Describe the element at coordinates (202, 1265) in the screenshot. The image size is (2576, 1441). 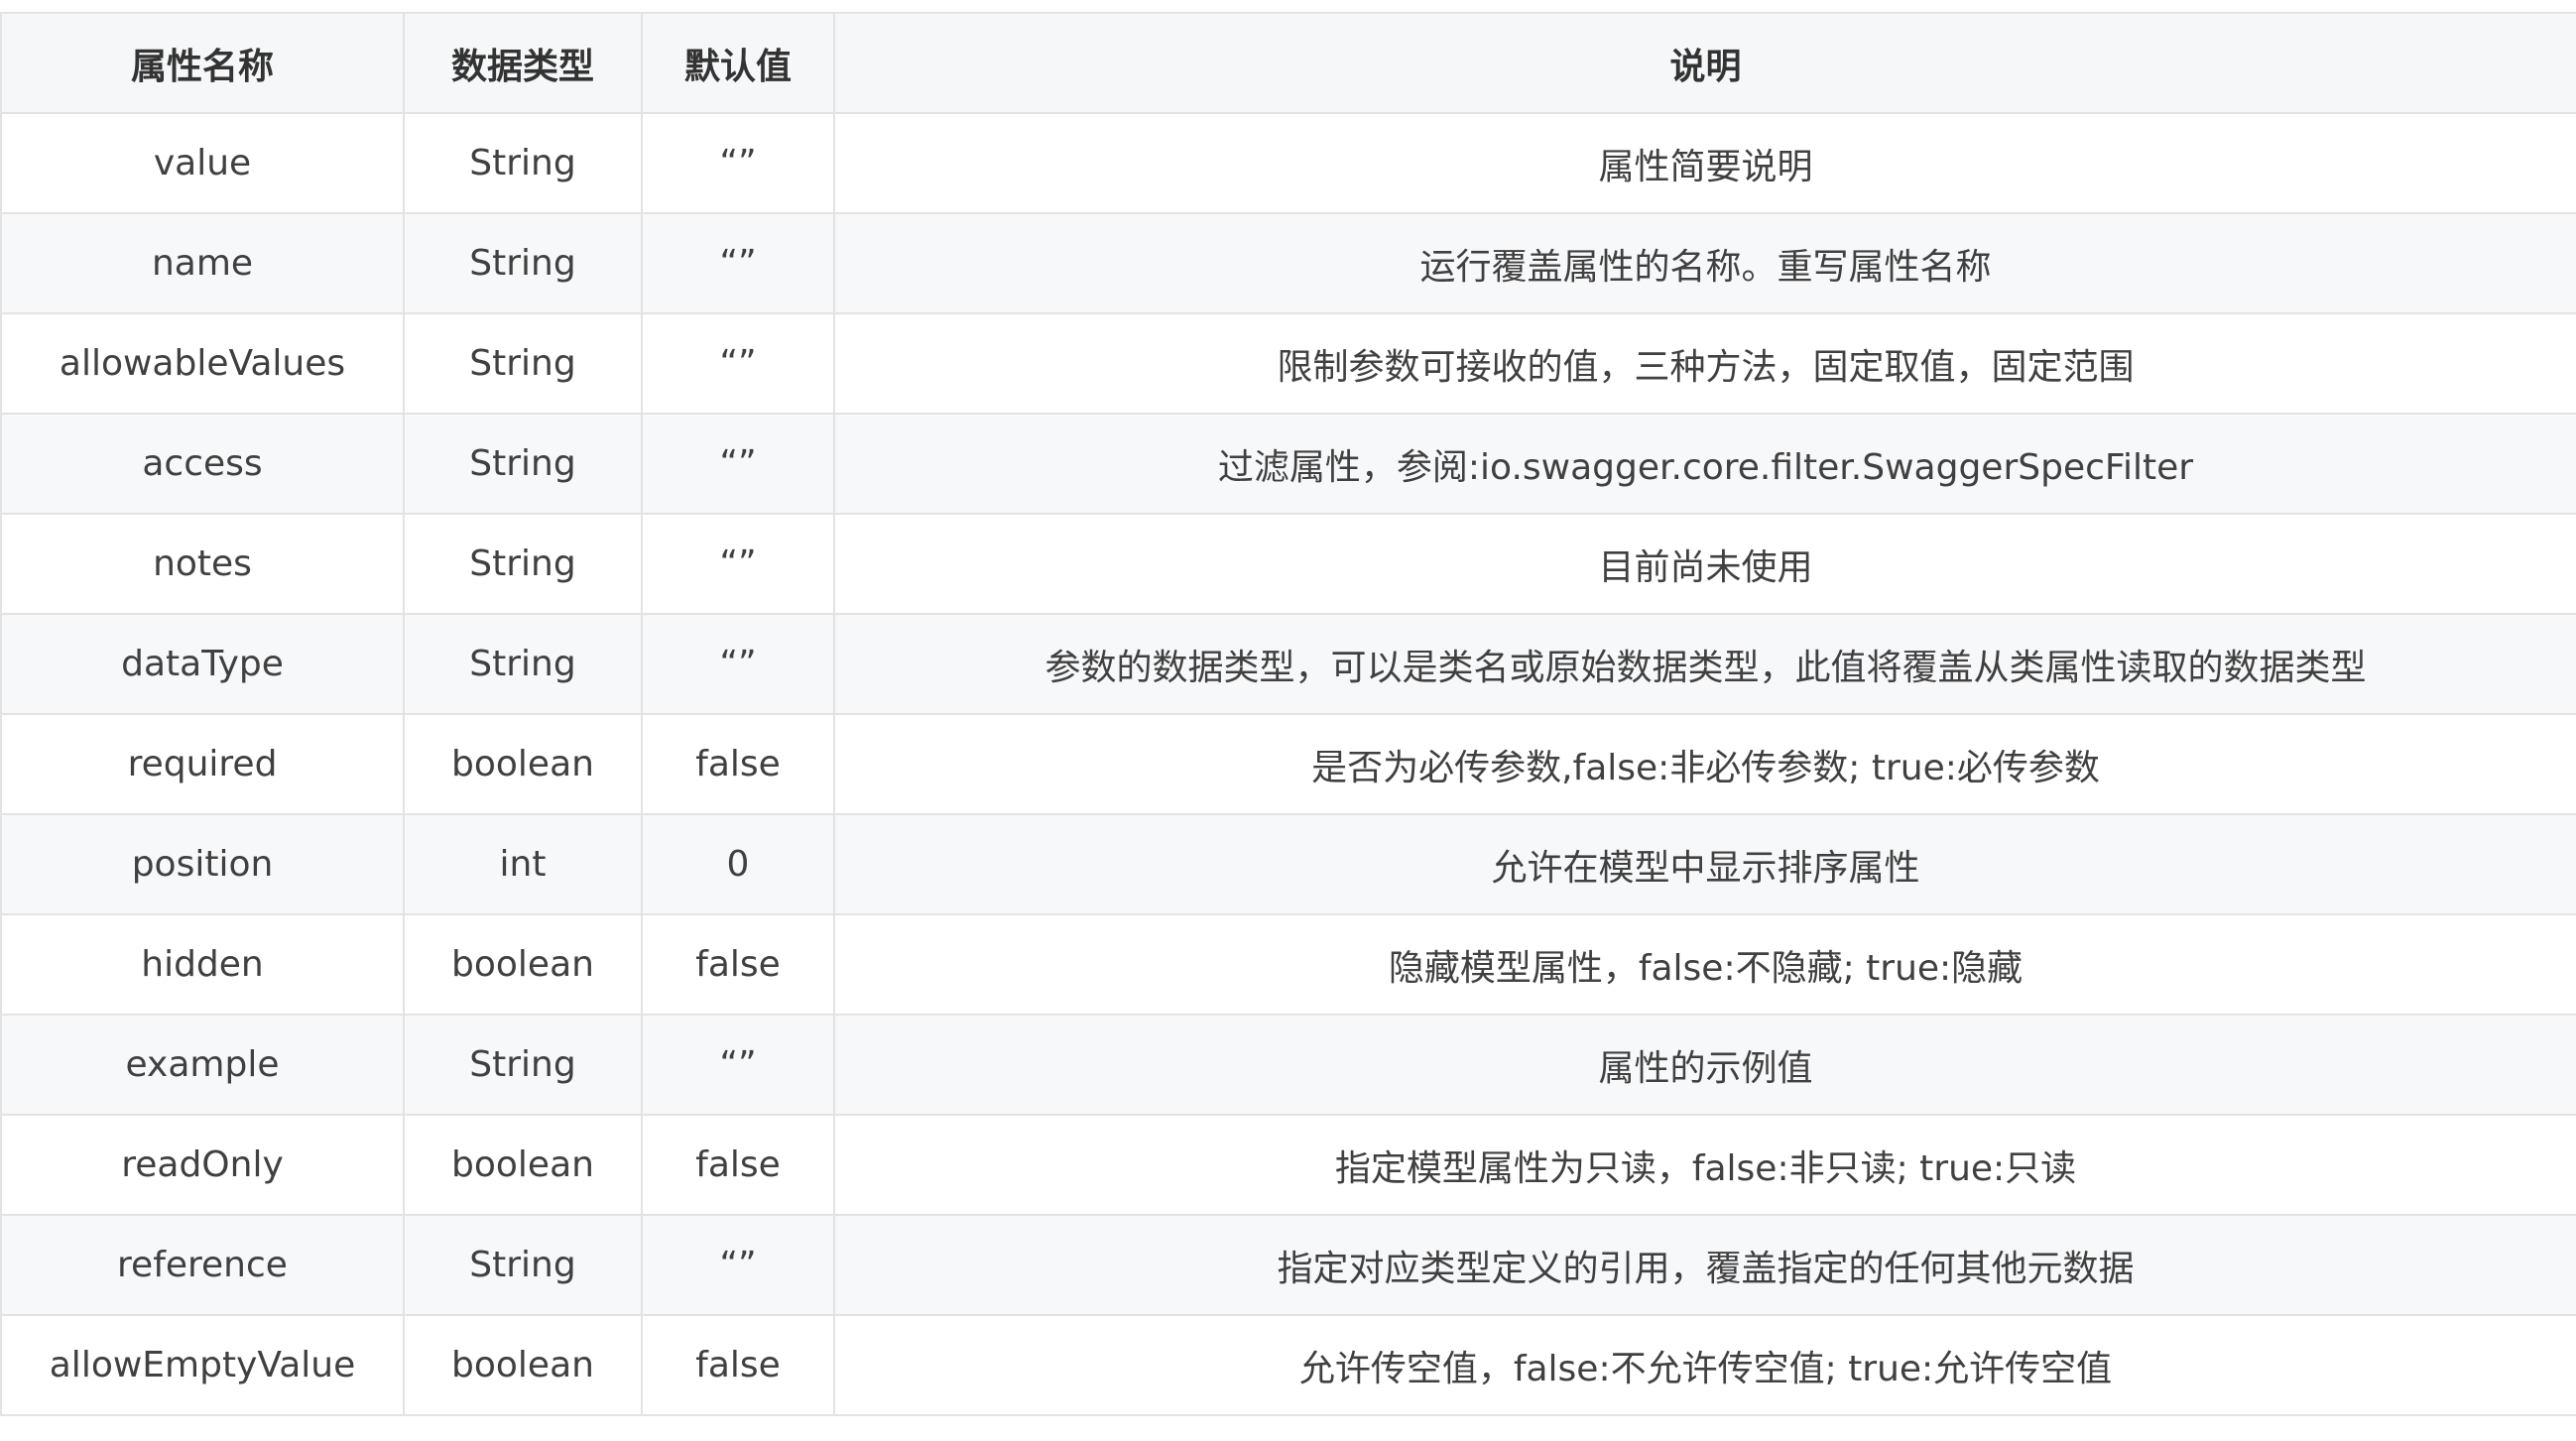
I see `cell-property-name: reference` at that location.